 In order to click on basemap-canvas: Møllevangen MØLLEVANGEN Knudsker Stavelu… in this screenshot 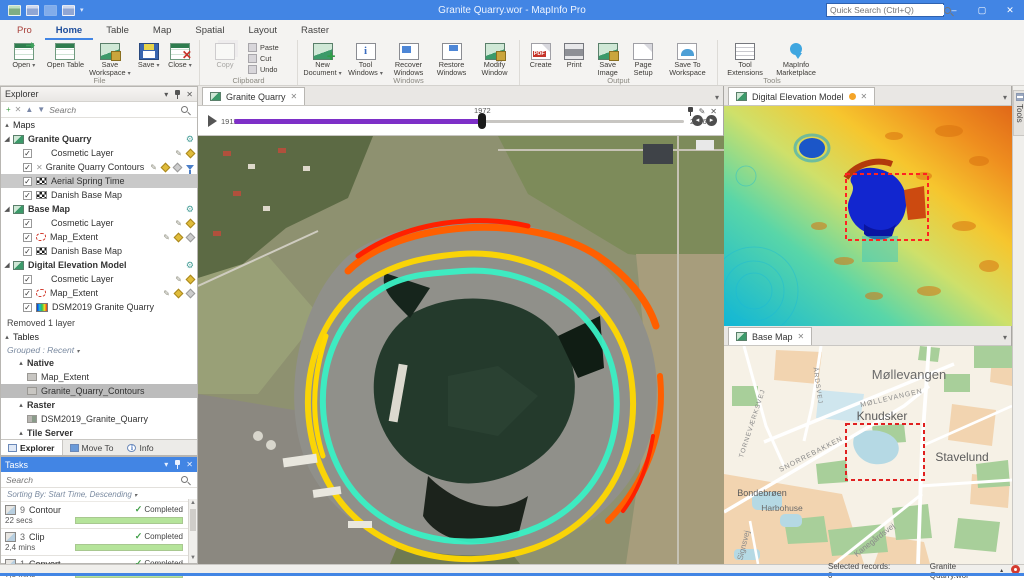, I will do `click(868, 455)`.